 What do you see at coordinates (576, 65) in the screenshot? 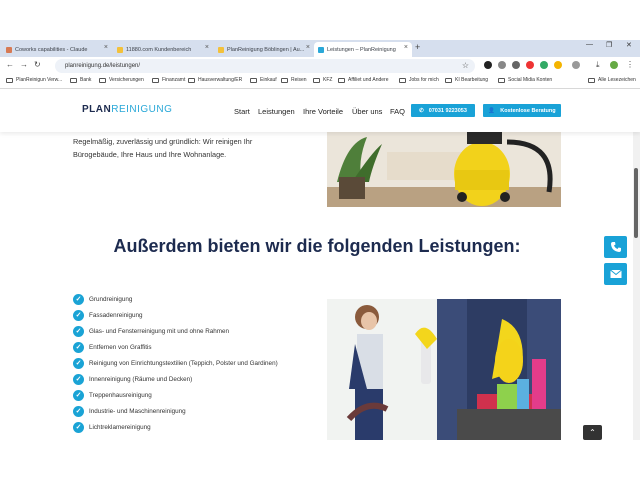
I see `extensions-puzzle-icon` at bounding box center [576, 65].